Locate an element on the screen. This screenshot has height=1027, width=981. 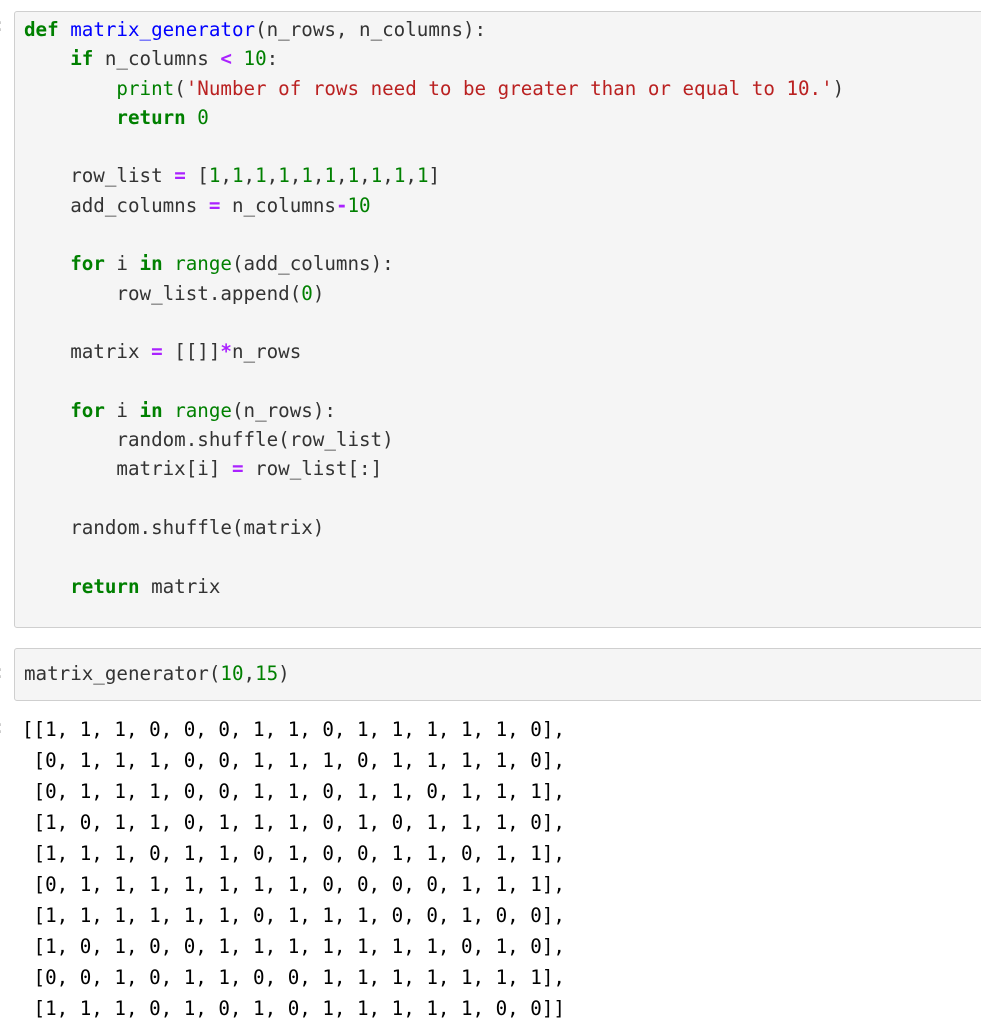
code-text: [[]] is located at coordinates (191, 352).